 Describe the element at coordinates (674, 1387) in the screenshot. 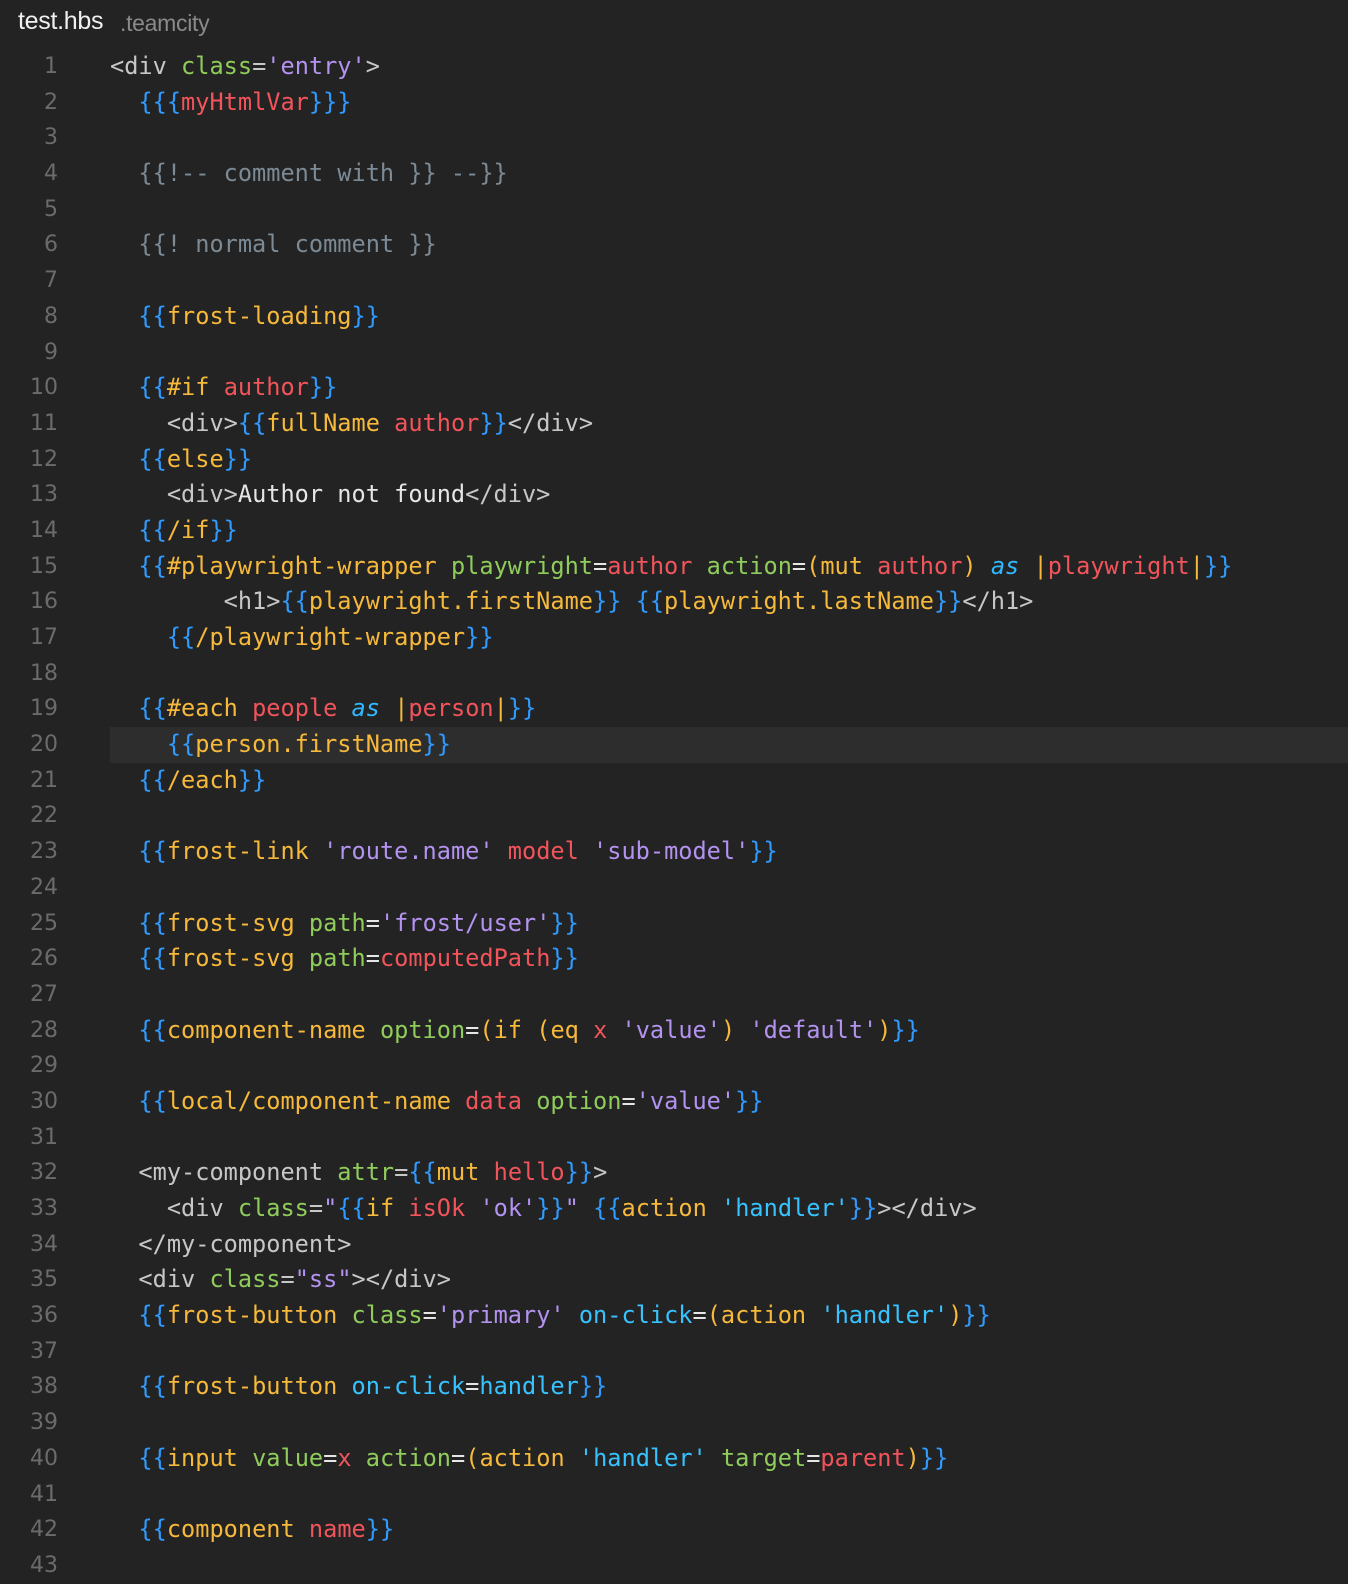

I see `code-line: 38 {{frost-button on-click=handler}}` at that location.